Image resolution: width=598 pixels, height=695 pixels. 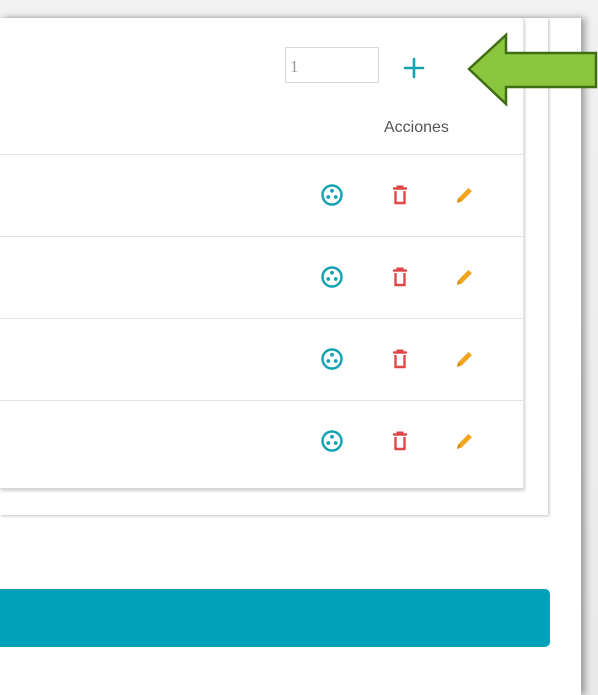 I want to click on actions-column-header: Acciones, so click(x=416, y=127).